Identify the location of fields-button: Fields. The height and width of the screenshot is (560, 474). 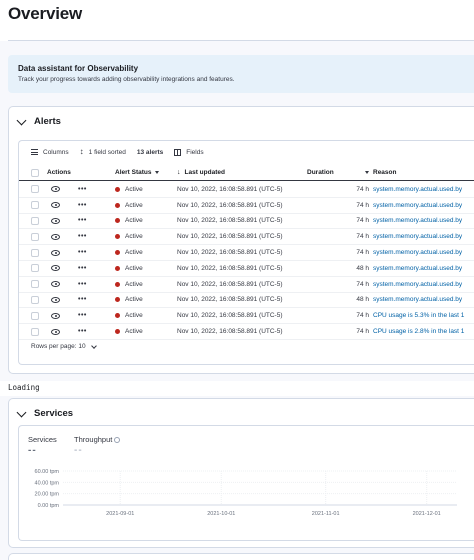
(189, 152).